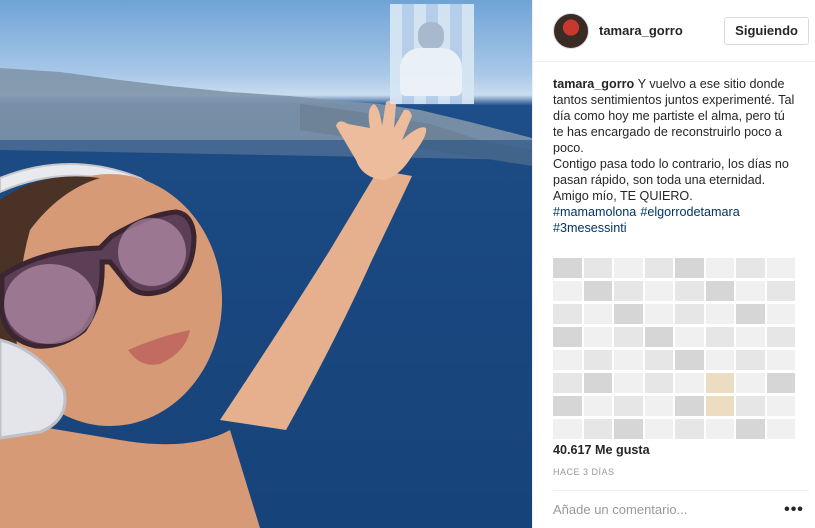  What do you see at coordinates (674, 220) in the screenshot?
I see `hashtag-list: #mamamolona #elgorrodetamara #3mesessinti` at bounding box center [674, 220].